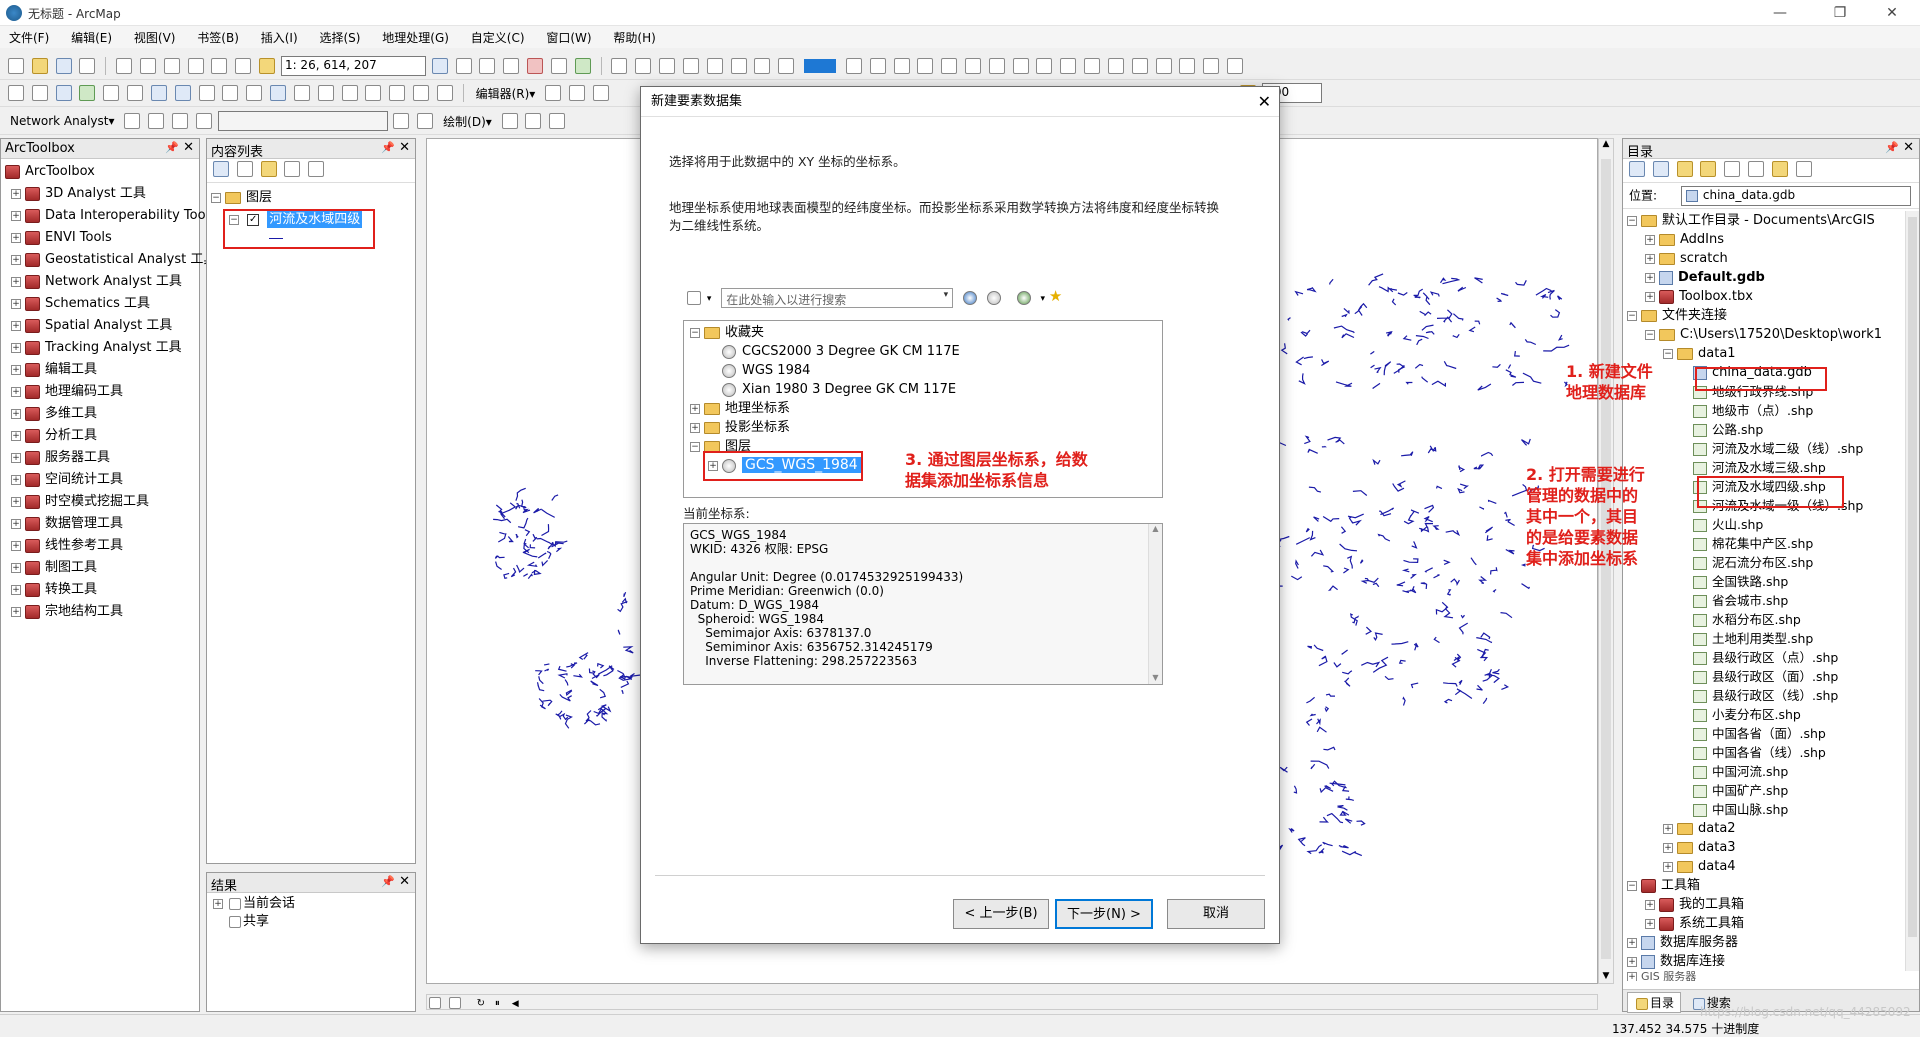 This screenshot has width=1920, height=1037. What do you see at coordinates (1771, 847) in the screenshot?
I see `catalog-data-folder: + data3` at bounding box center [1771, 847].